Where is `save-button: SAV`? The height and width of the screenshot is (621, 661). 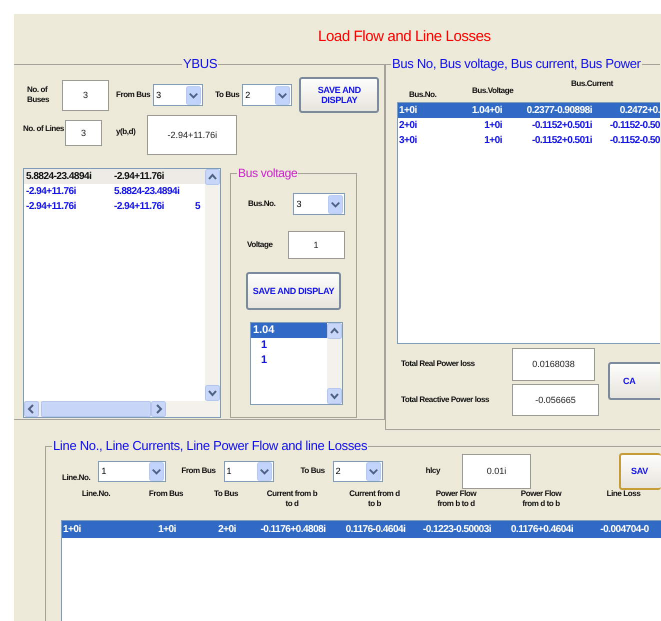 save-button: SAV is located at coordinates (640, 471).